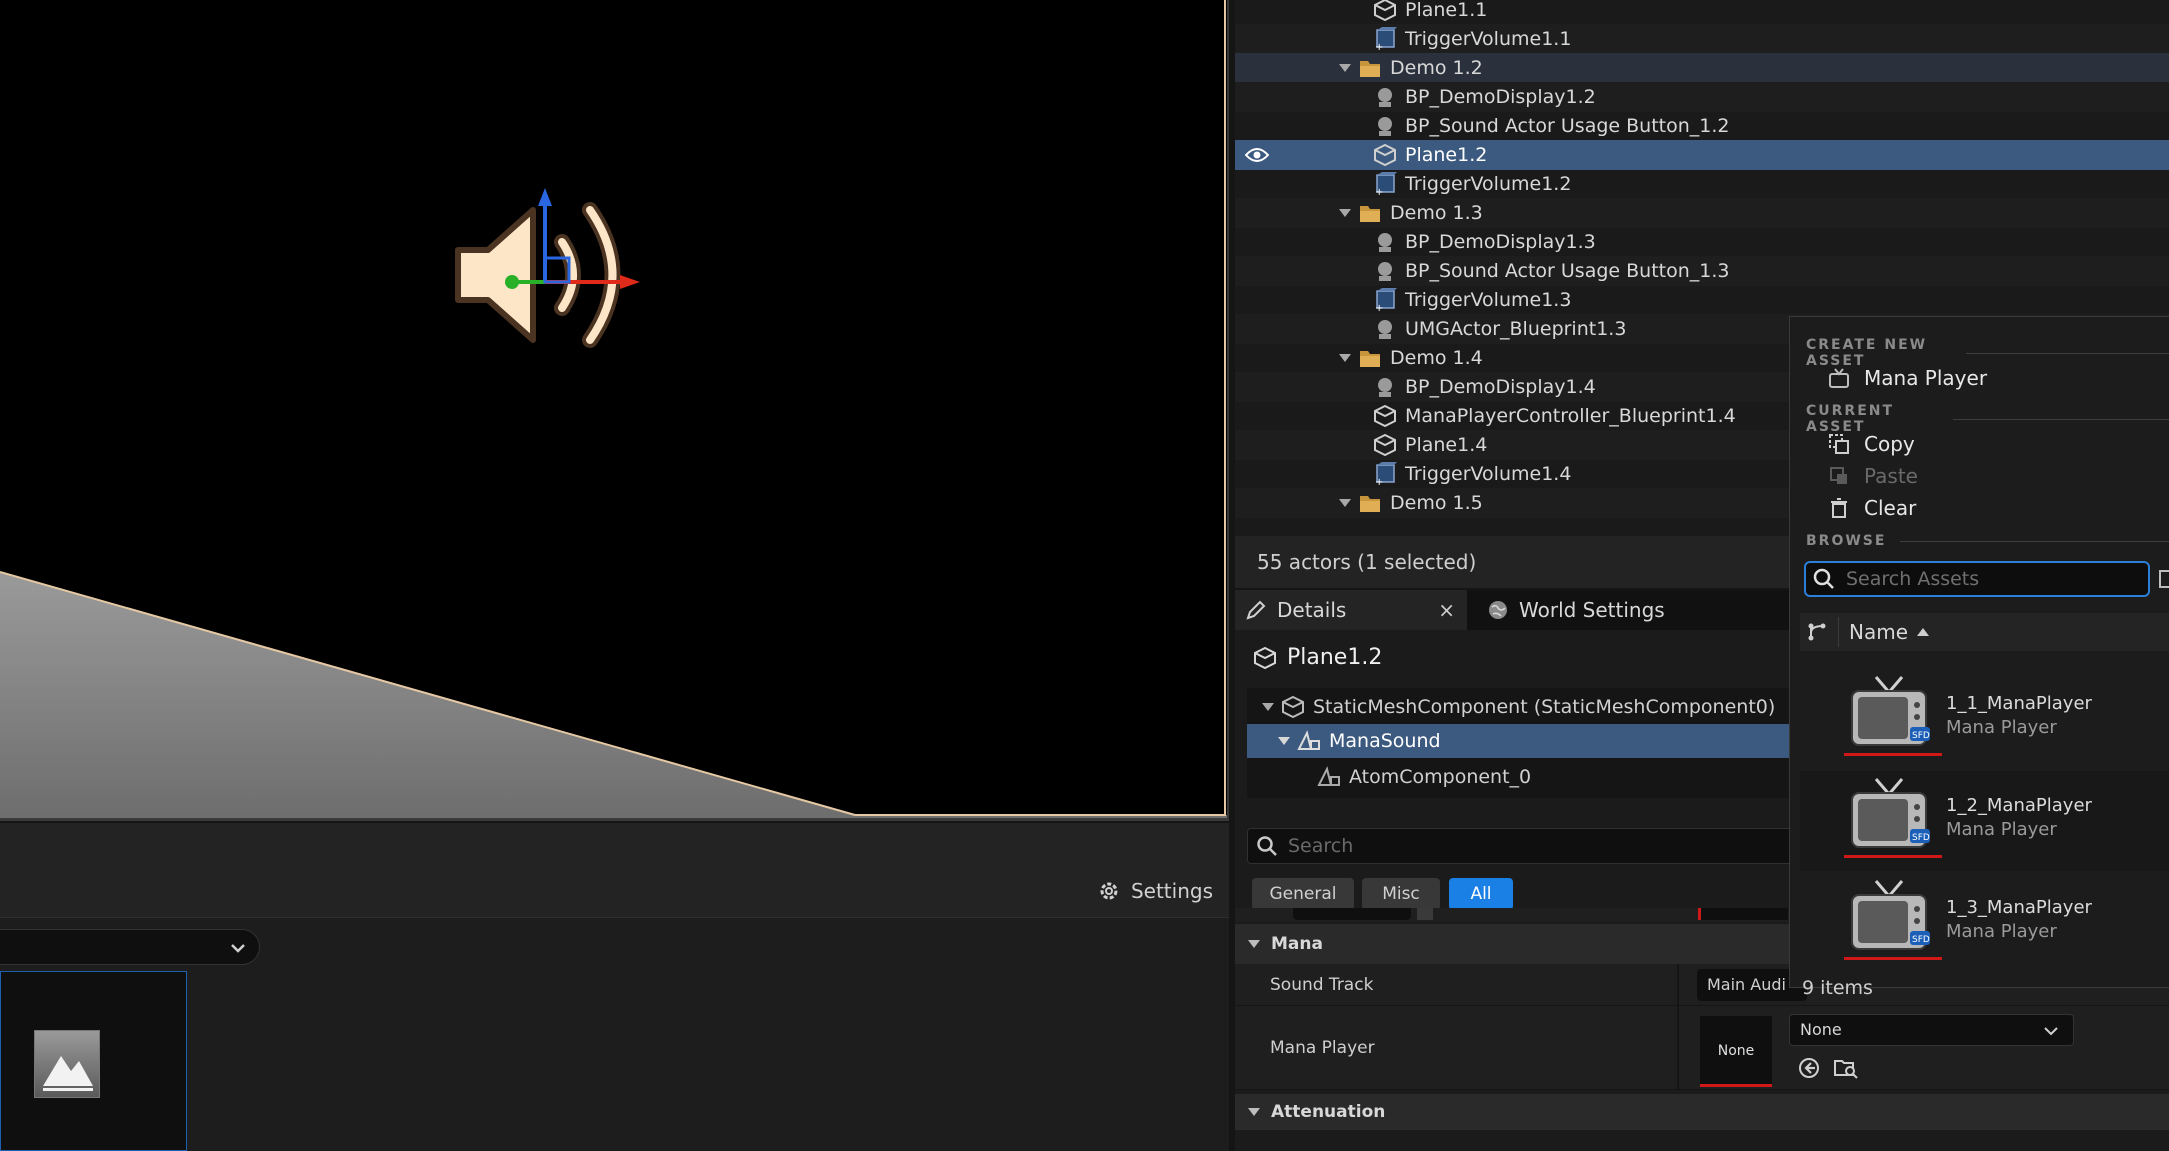  I want to click on content-toolbar: Settings, so click(614, 870).